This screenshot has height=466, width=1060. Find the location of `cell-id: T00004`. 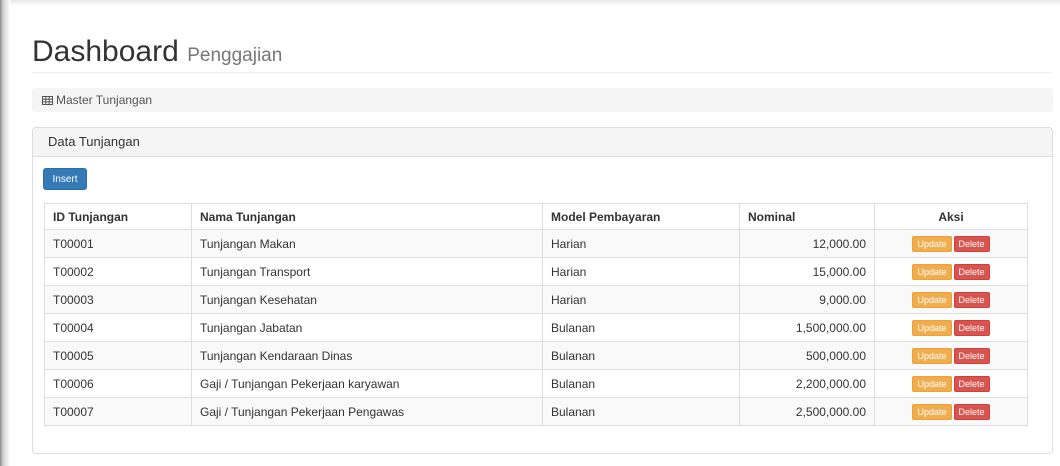

cell-id: T00004 is located at coordinates (118, 327).